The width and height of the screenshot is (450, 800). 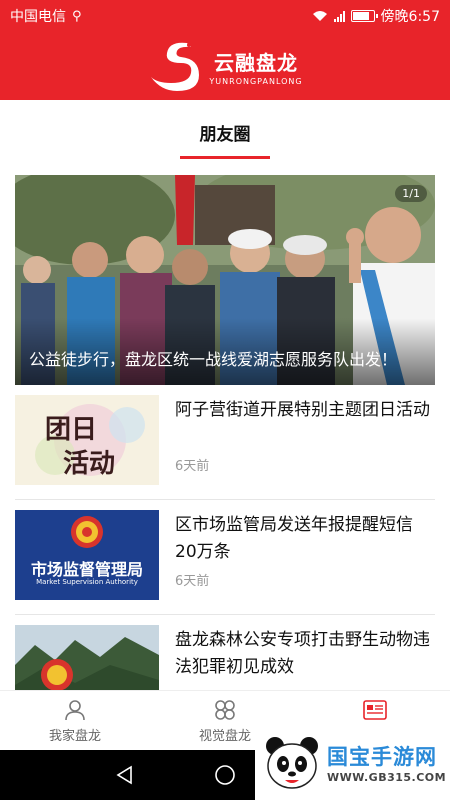 I want to click on signal-icon, so click(x=339, y=16).